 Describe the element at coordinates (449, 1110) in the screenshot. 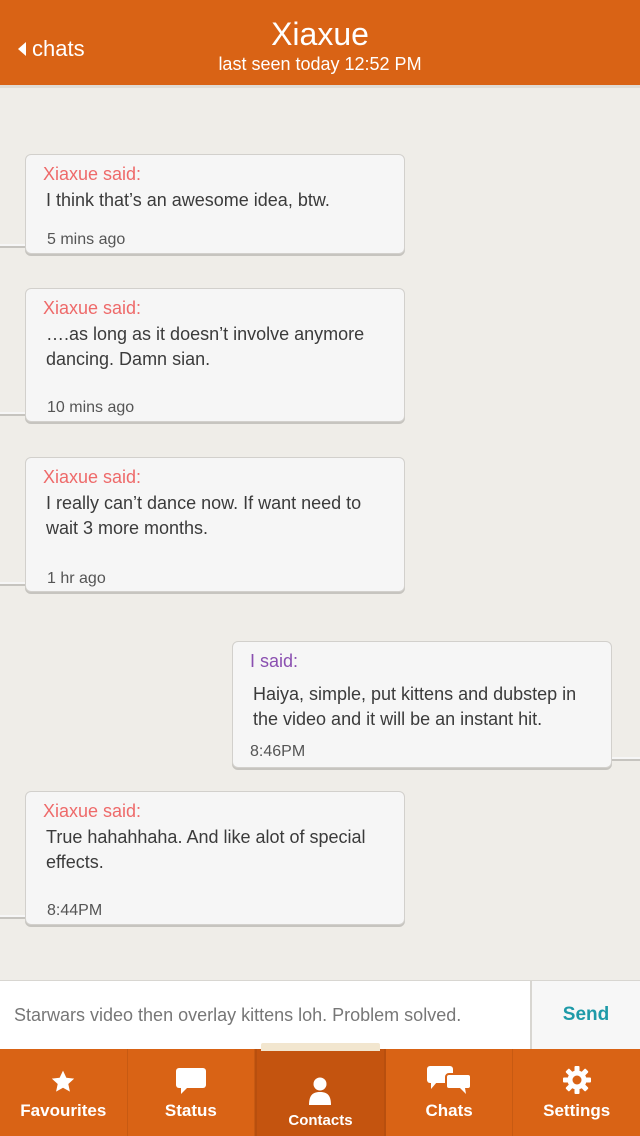

I see `tab-label: Chats` at that location.